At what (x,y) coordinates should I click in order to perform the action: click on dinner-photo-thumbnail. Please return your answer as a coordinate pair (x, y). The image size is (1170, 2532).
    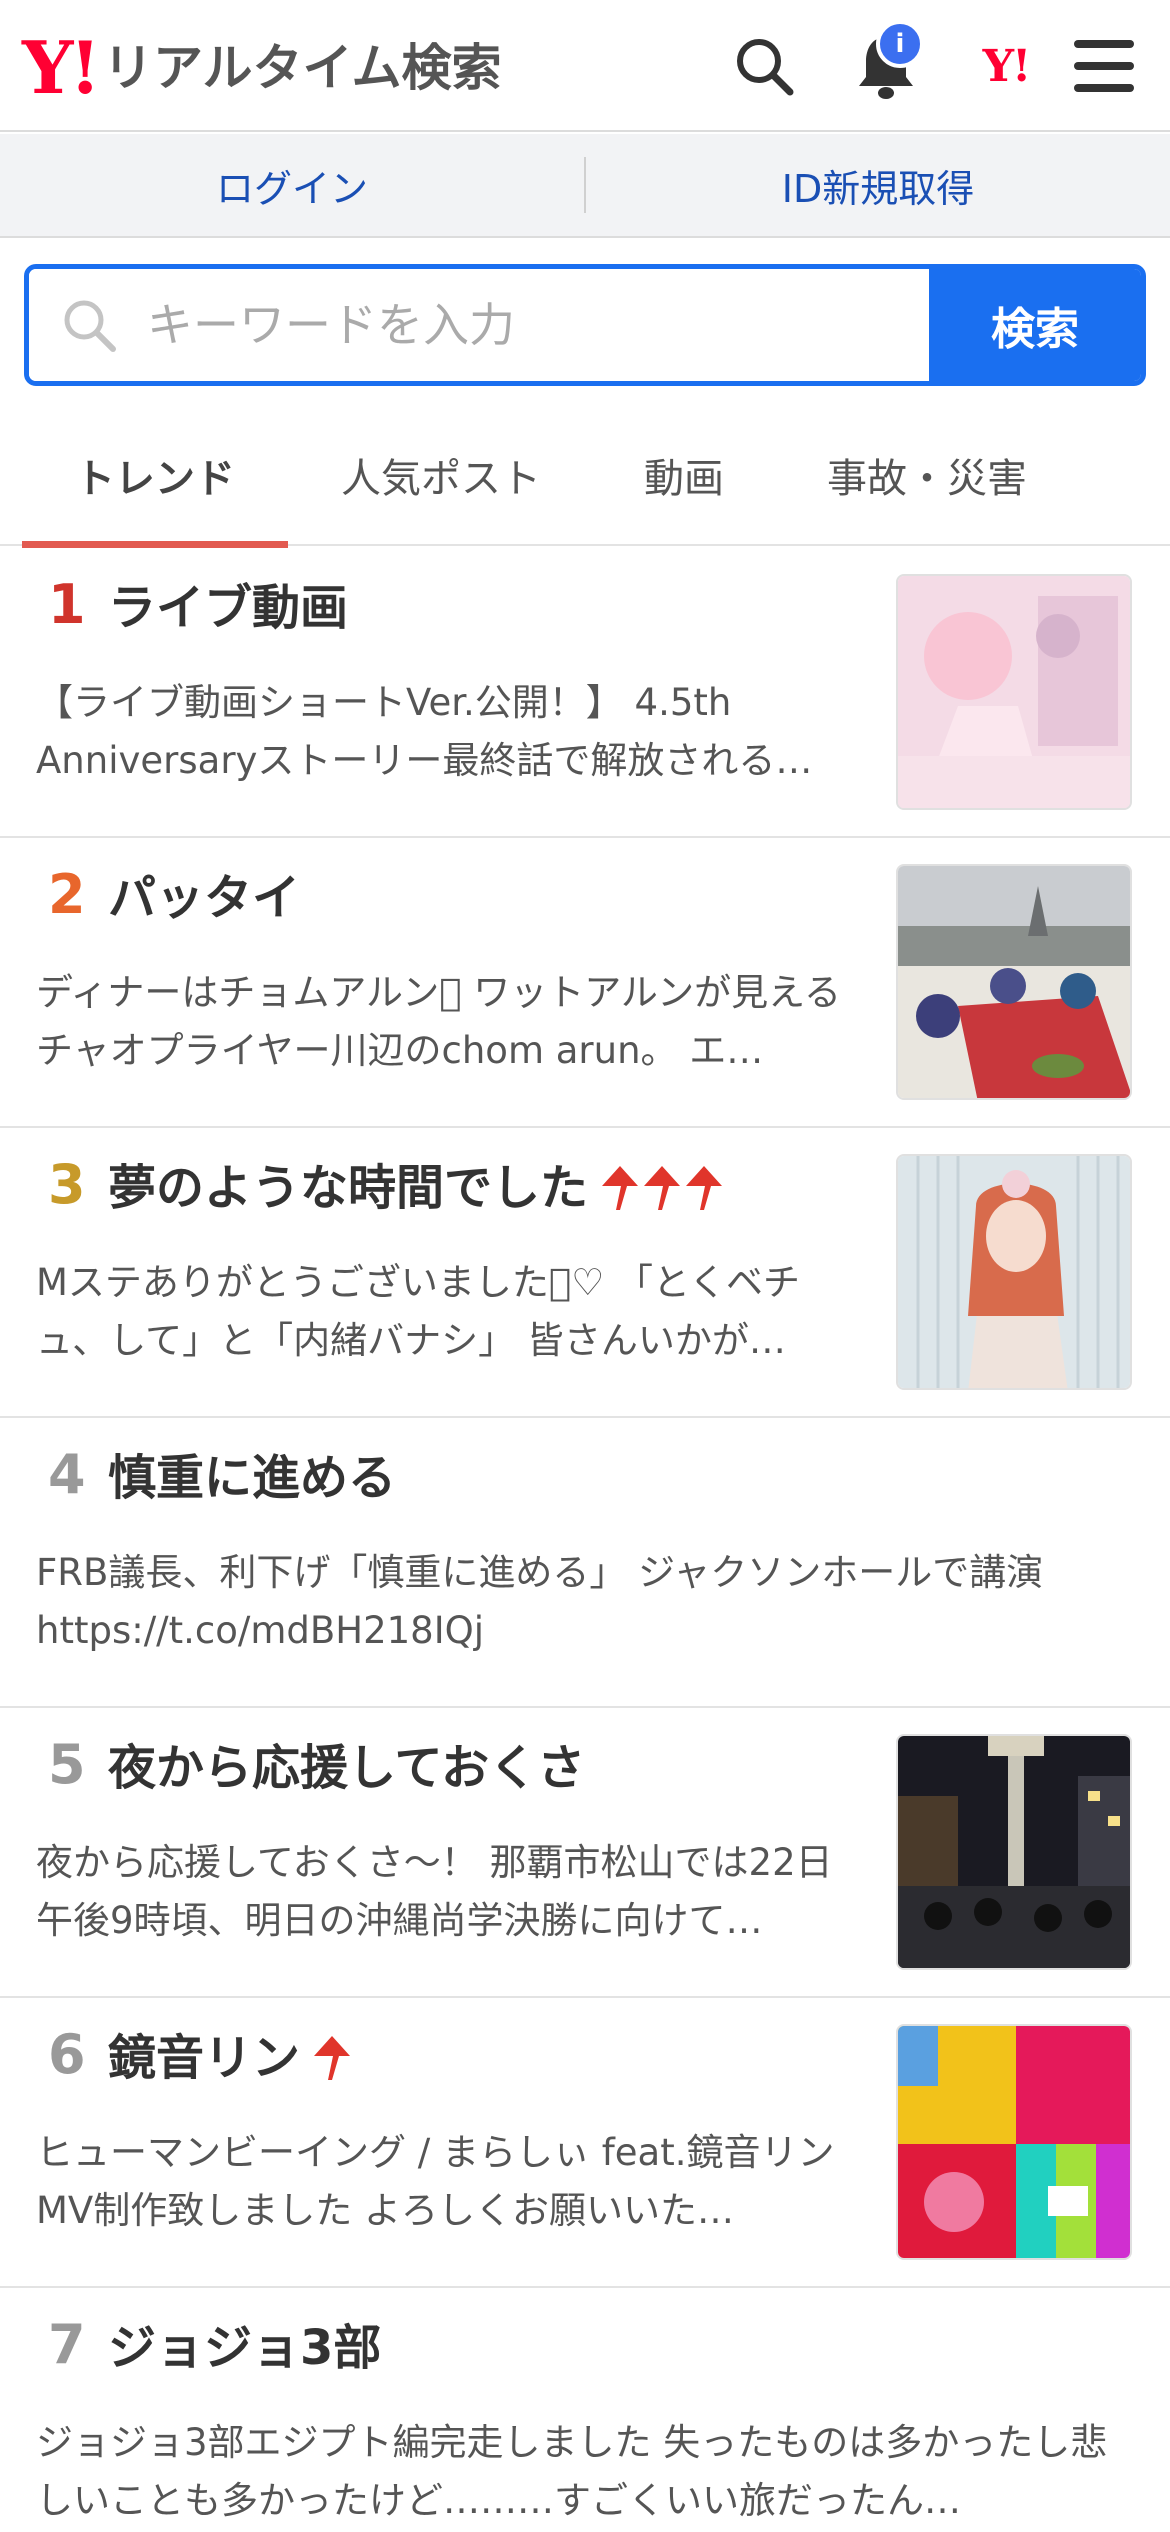
    Looking at the image, I should click on (1014, 982).